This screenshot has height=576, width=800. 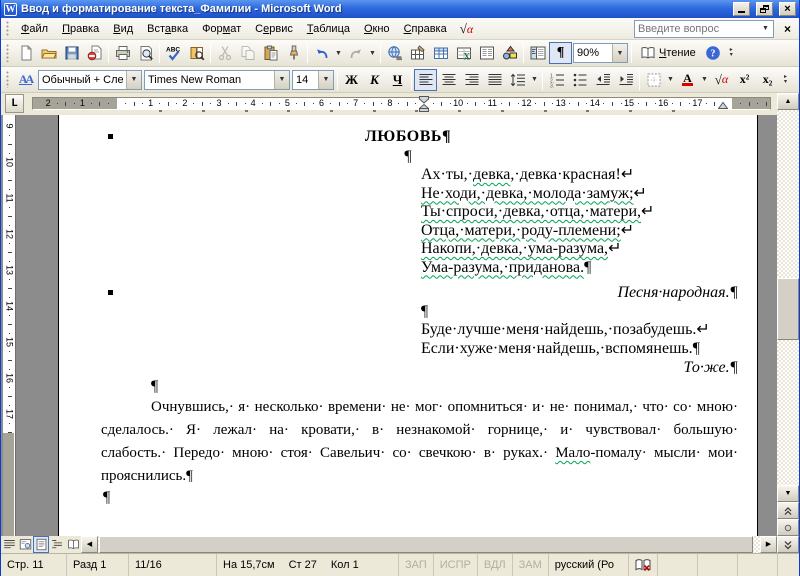 I want to click on superscript-button: x², so click(x=744, y=80).